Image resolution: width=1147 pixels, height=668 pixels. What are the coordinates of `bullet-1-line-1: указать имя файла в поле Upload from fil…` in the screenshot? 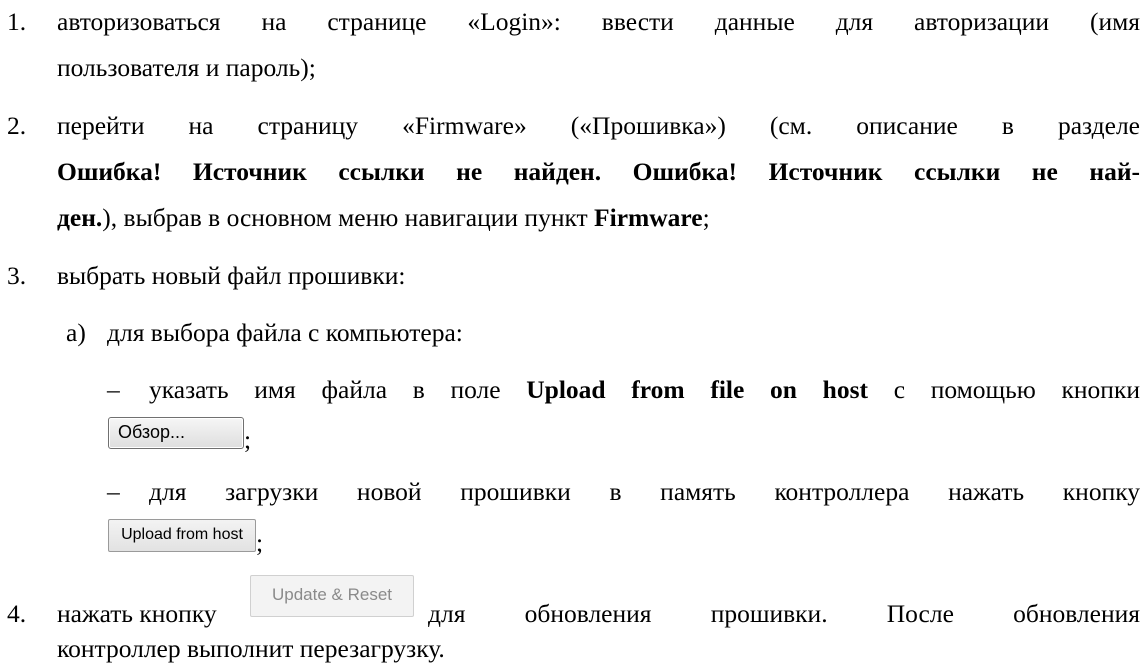 It's located at (644, 390).